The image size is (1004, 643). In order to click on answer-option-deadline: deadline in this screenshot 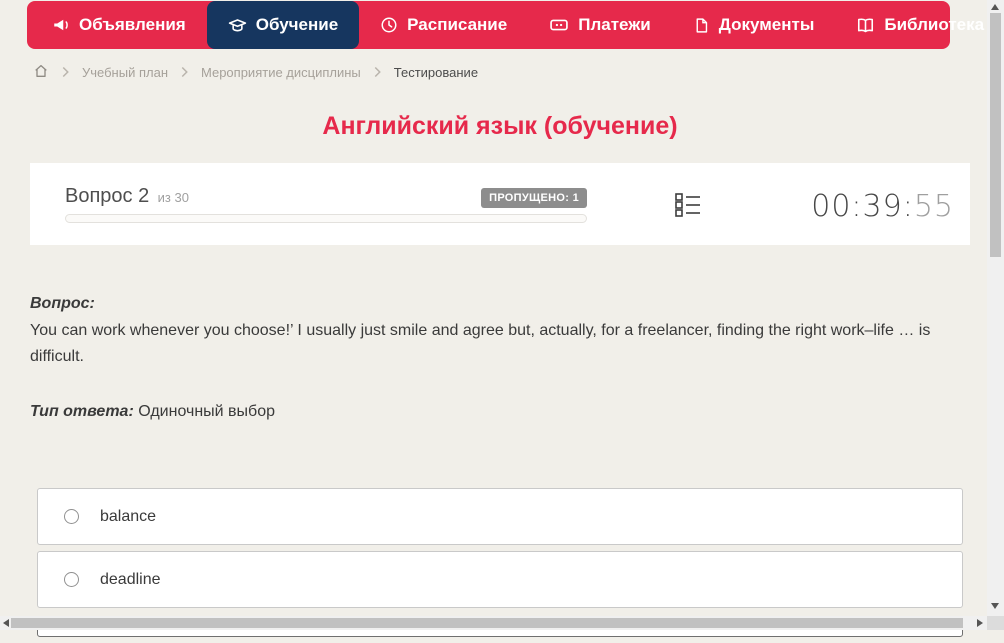, I will do `click(500, 579)`.